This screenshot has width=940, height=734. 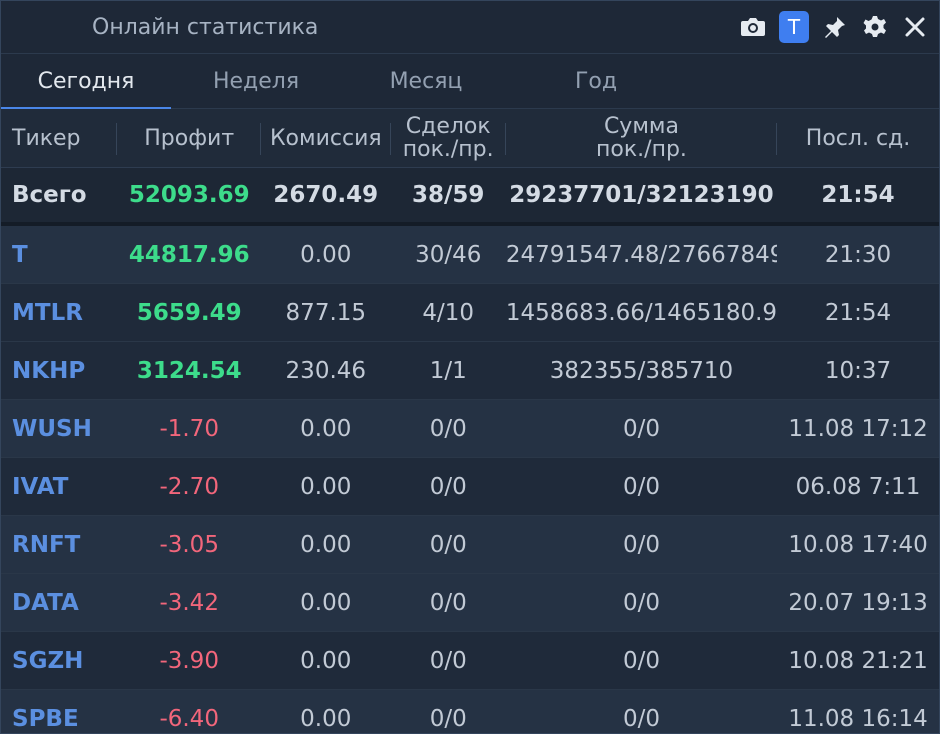 I want to click on profit-cell: -2.70, so click(x=189, y=486).